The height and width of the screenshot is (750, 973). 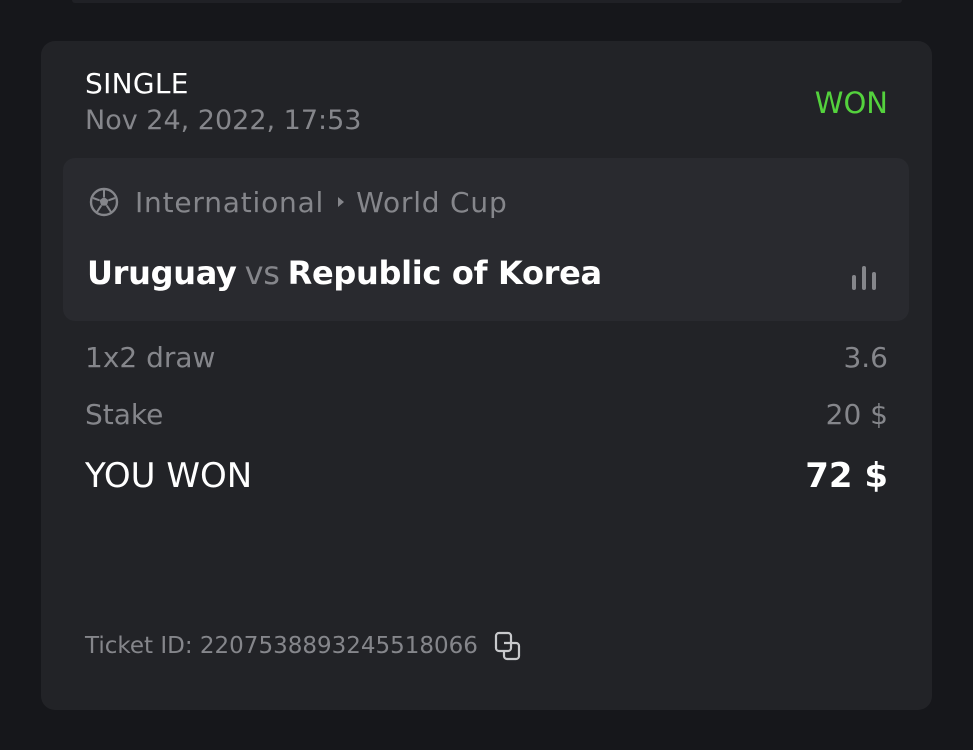 What do you see at coordinates (486, 357) in the screenshot?
I see `selection-row: 1x2 draw 3.6` at bounding box center [486, 357].